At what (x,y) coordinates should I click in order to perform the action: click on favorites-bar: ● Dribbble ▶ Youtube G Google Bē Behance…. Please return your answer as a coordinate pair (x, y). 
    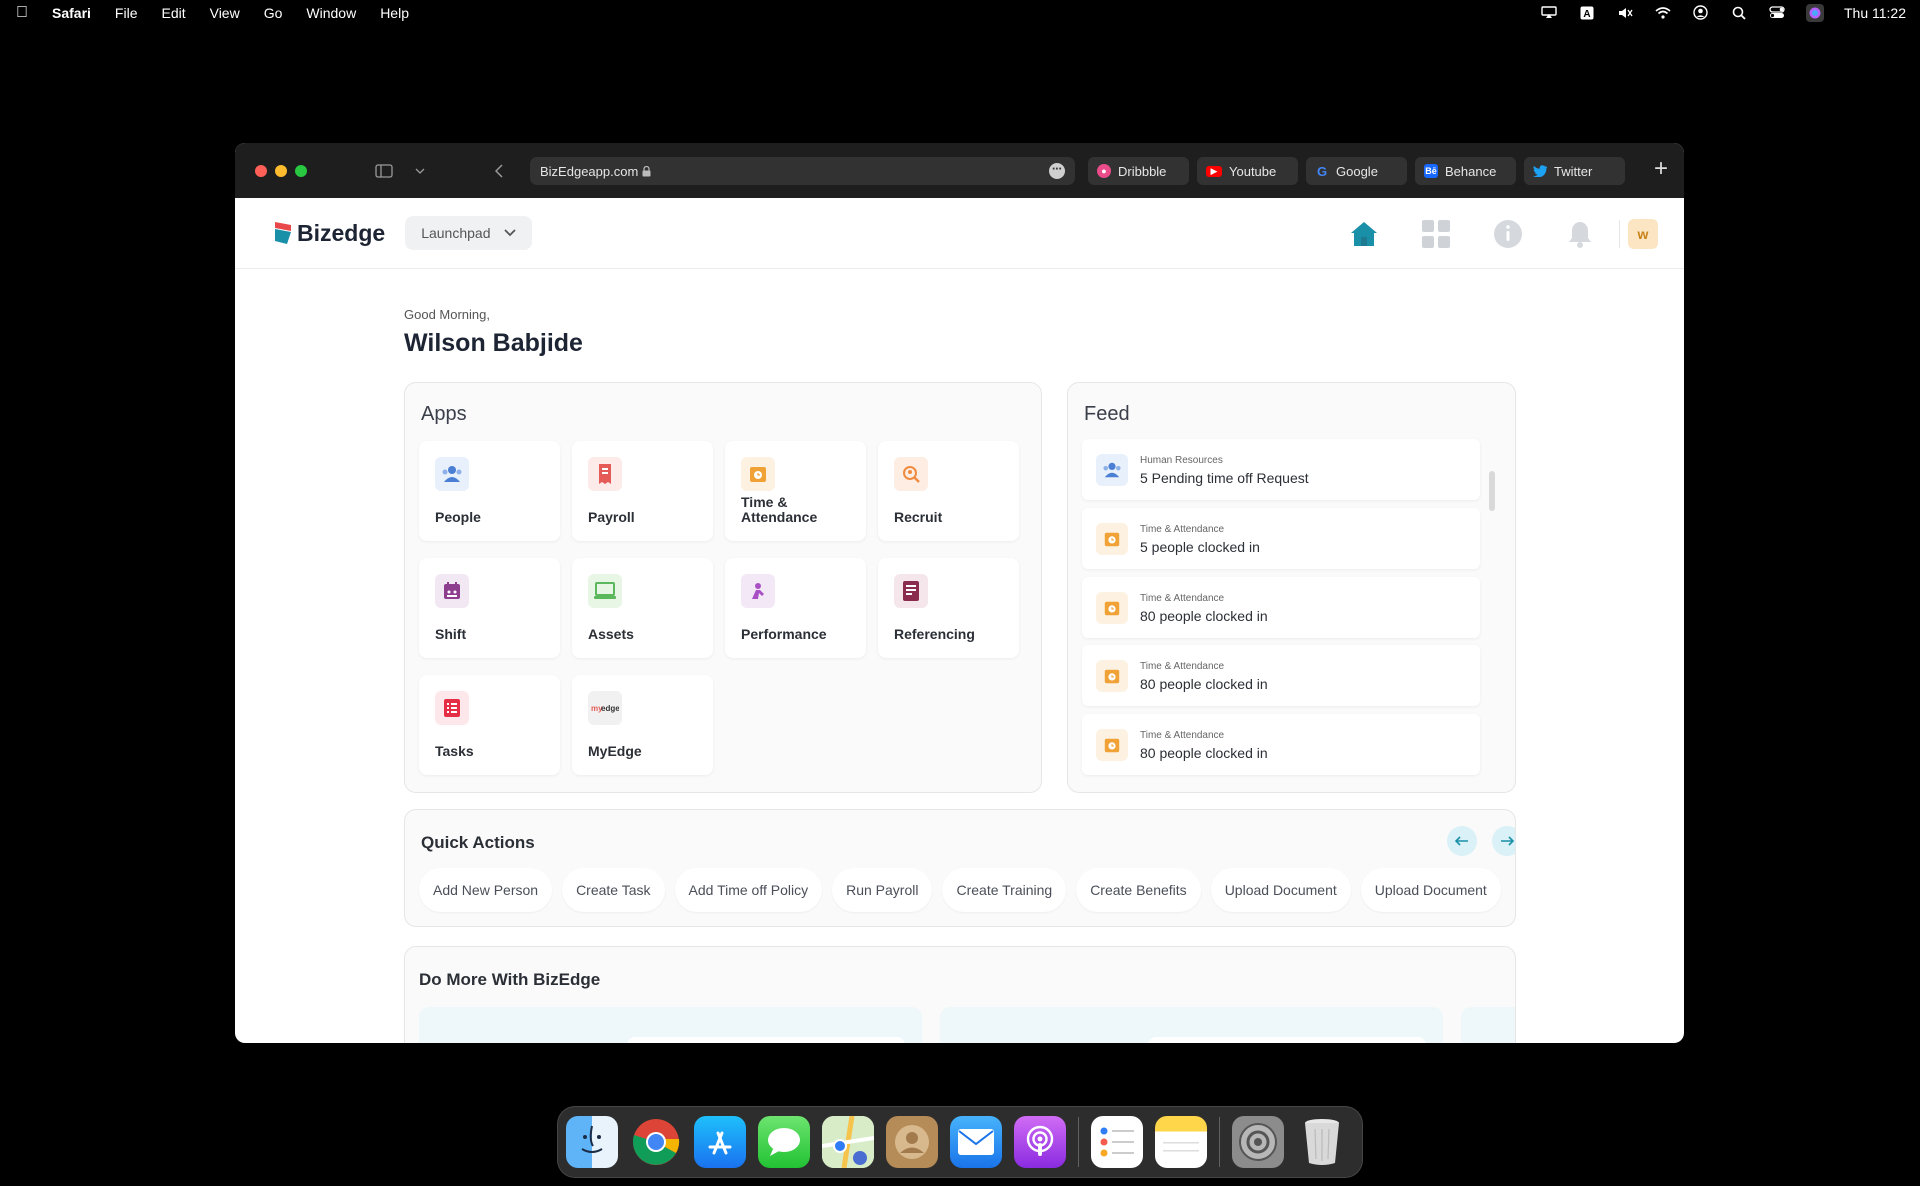
    Looking at the image, I should click on (1356, 171).